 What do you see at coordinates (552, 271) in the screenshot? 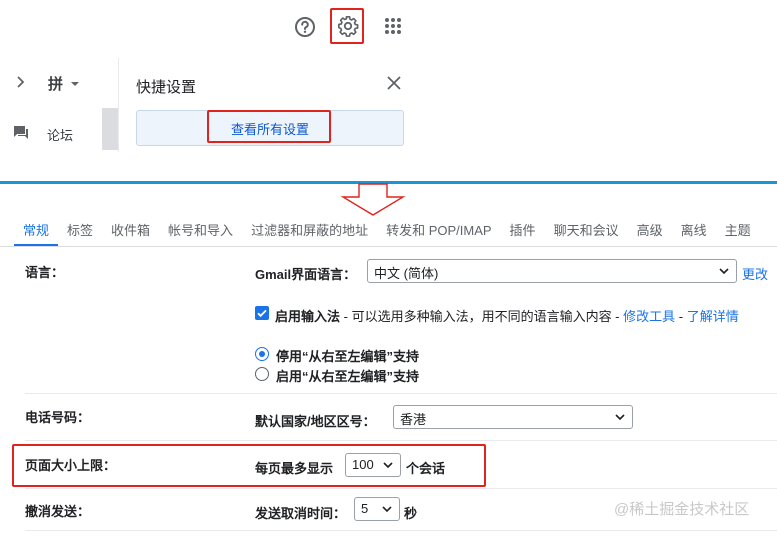
I see `ui-language-select: 中文 (简体)` at bounding box center [552, 271].